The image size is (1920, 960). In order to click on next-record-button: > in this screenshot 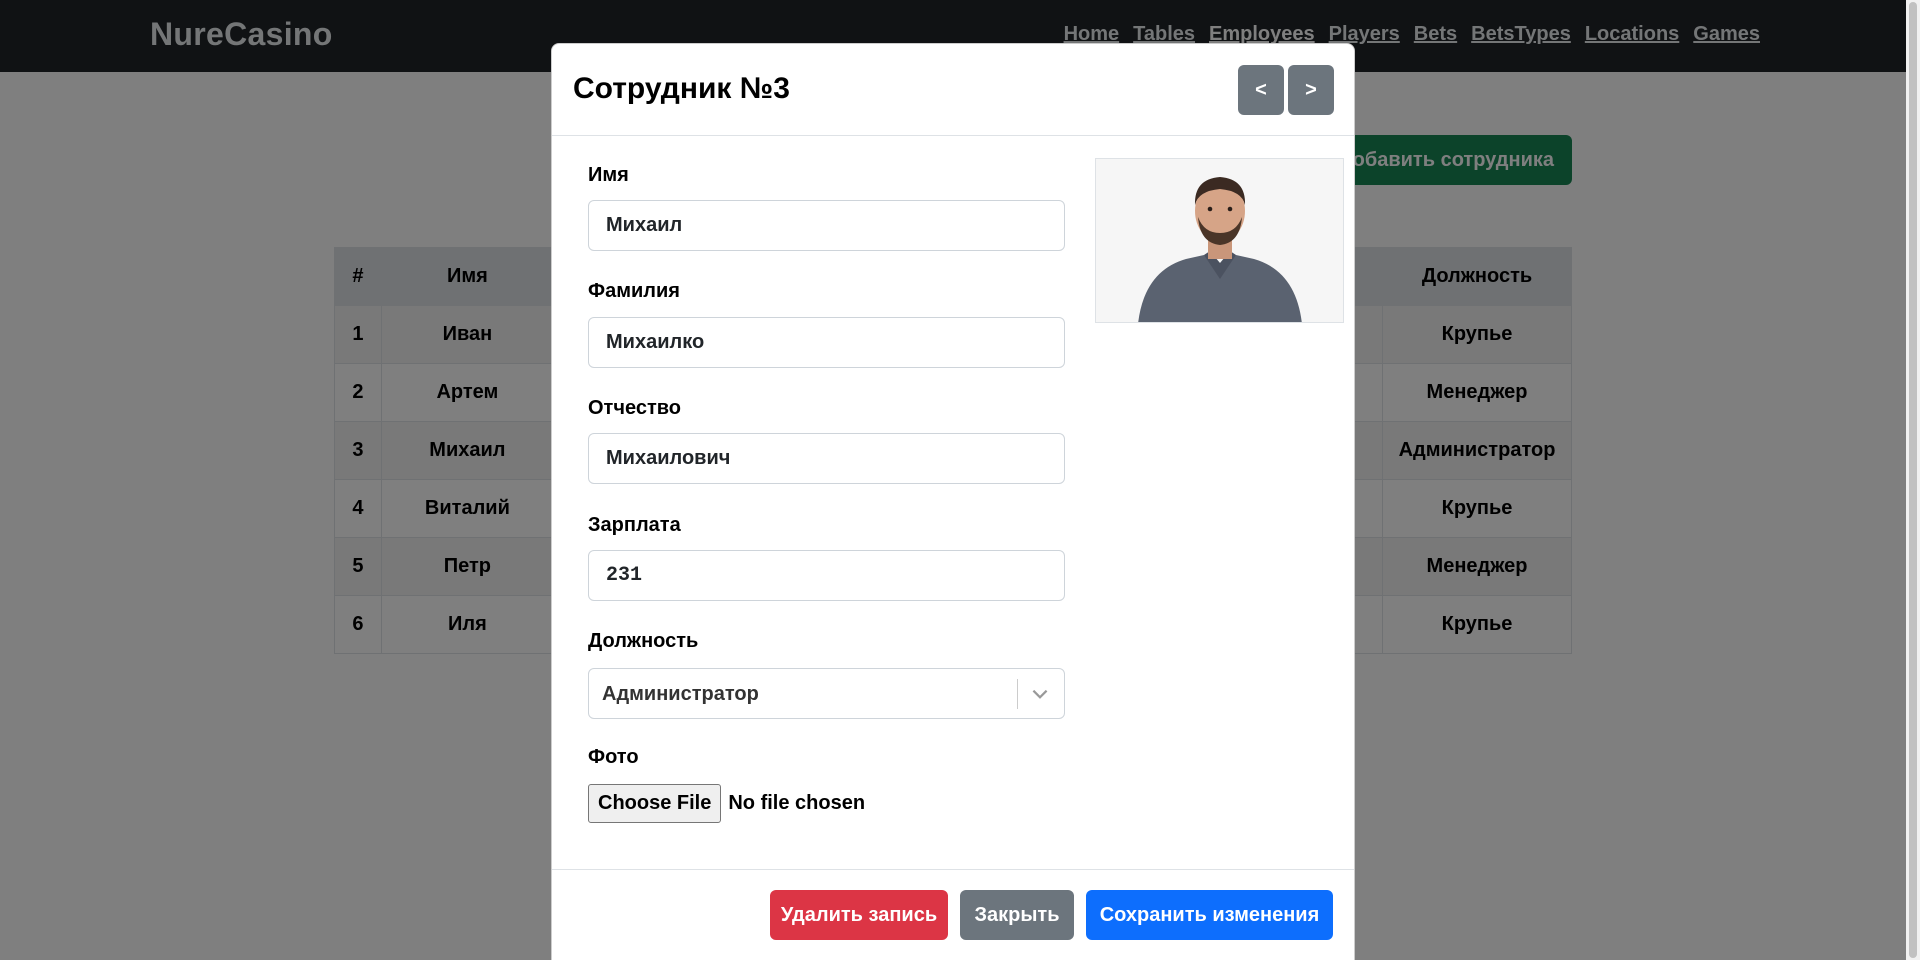, I will do `click(1311, 90)`.